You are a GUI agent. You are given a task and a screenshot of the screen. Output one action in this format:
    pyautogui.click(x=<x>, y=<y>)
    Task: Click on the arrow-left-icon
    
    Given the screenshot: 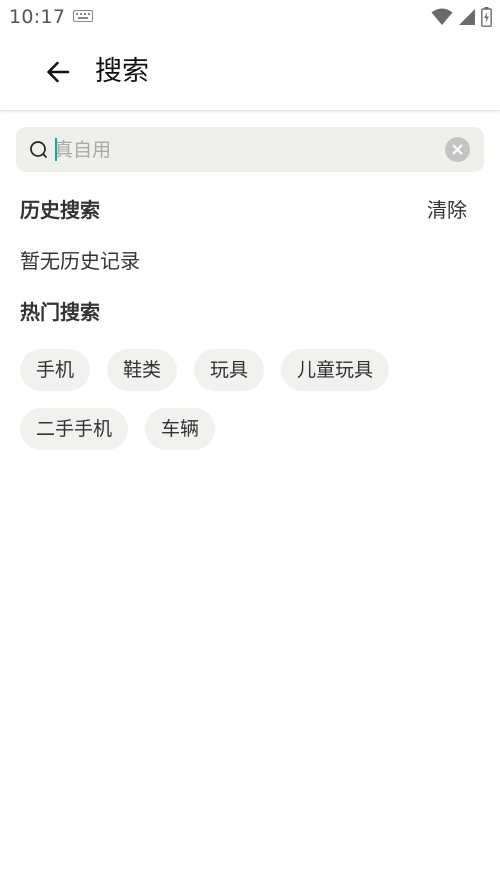 What is the action you would take?
    pyautogui.click(x=58, y=72)
    